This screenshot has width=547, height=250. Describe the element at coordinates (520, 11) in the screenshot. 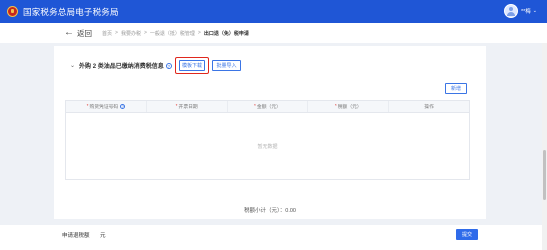

I see `user-menu: **梅 ⌄` at that location.